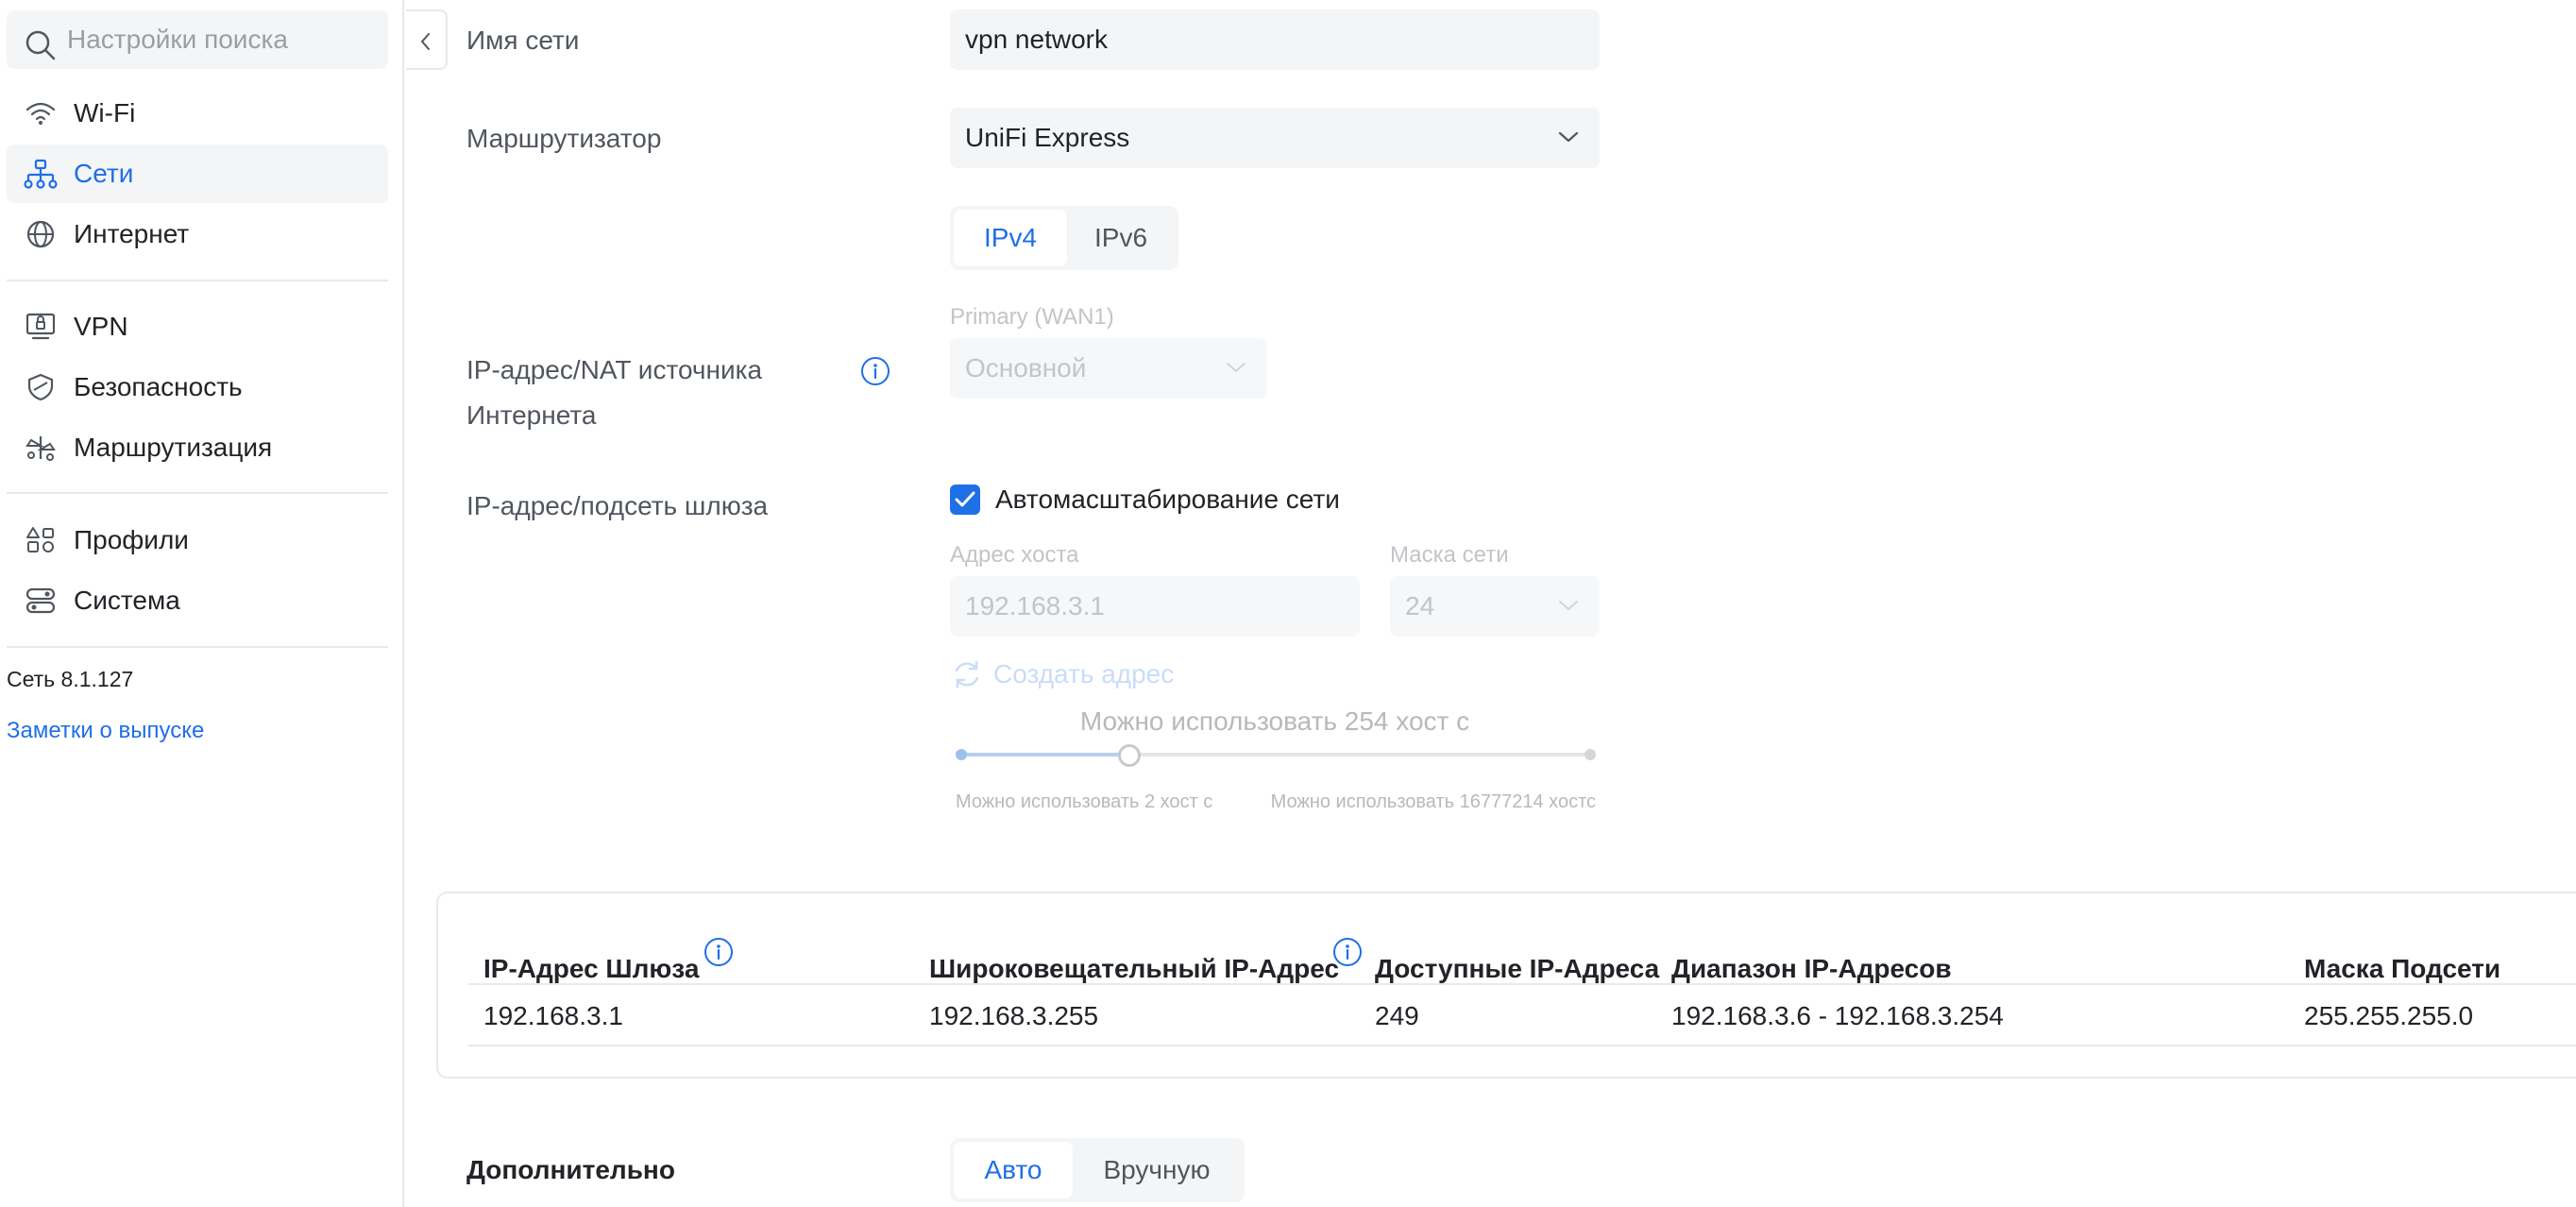 The width and height of the screenshot is (2576, 1207). I want to click on sidebar-item-label: Интернет, so click(132, 233).